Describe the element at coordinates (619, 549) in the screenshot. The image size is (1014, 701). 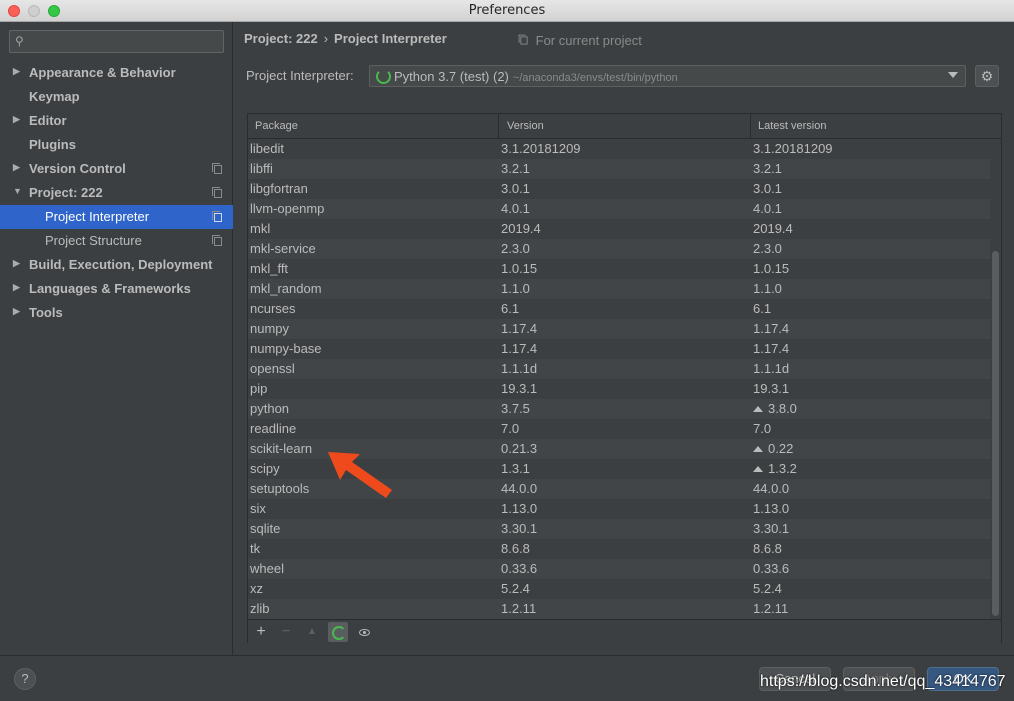
I see `table-row: tk 8.6.8 8.6.8` at that location.